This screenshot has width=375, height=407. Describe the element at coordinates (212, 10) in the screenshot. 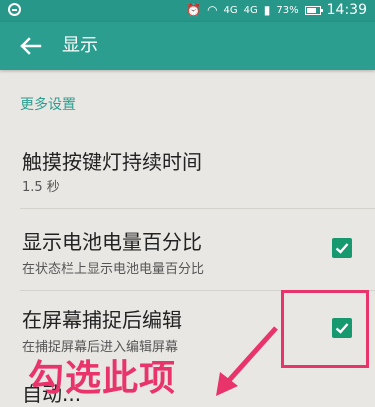

I see `wifi-icon: ◠` at that location.